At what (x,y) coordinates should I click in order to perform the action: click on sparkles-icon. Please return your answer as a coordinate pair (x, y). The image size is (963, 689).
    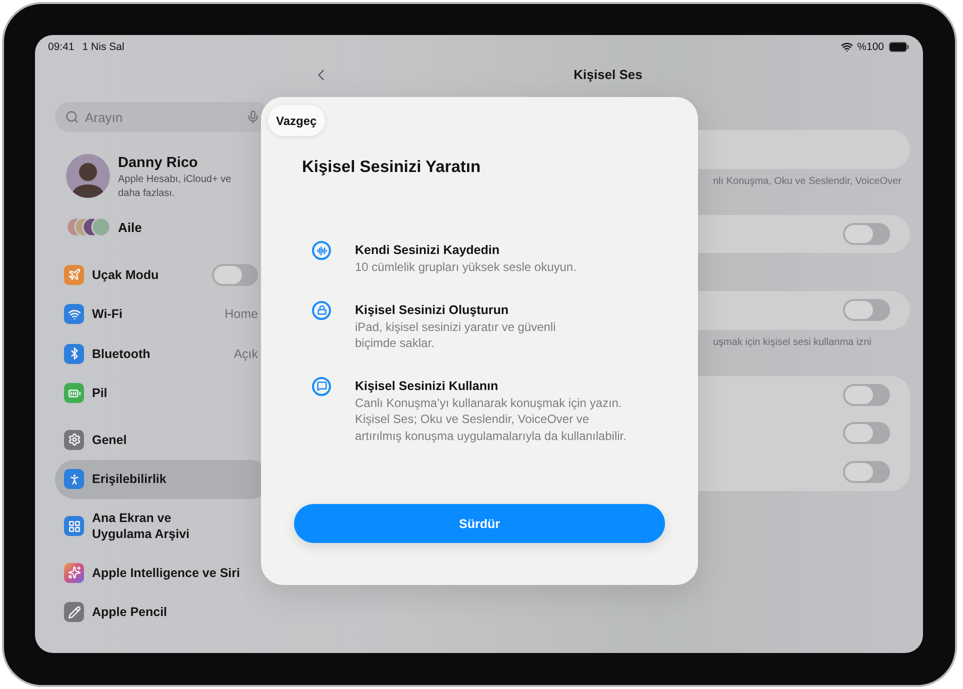
    Looking at the image, I should click on (74, 572).